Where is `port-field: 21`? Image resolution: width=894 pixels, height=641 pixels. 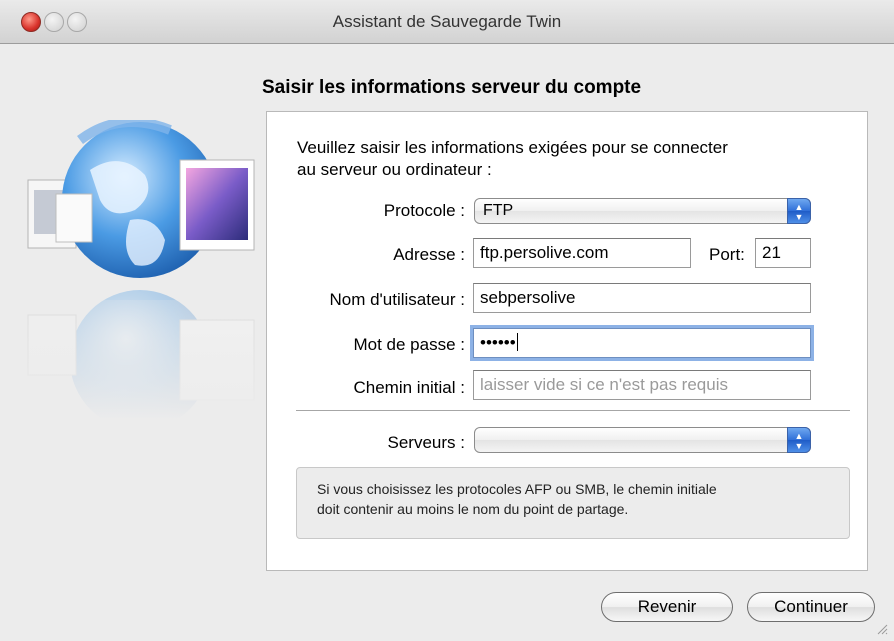 port-field: 21 is located at coordinates (783, 253).